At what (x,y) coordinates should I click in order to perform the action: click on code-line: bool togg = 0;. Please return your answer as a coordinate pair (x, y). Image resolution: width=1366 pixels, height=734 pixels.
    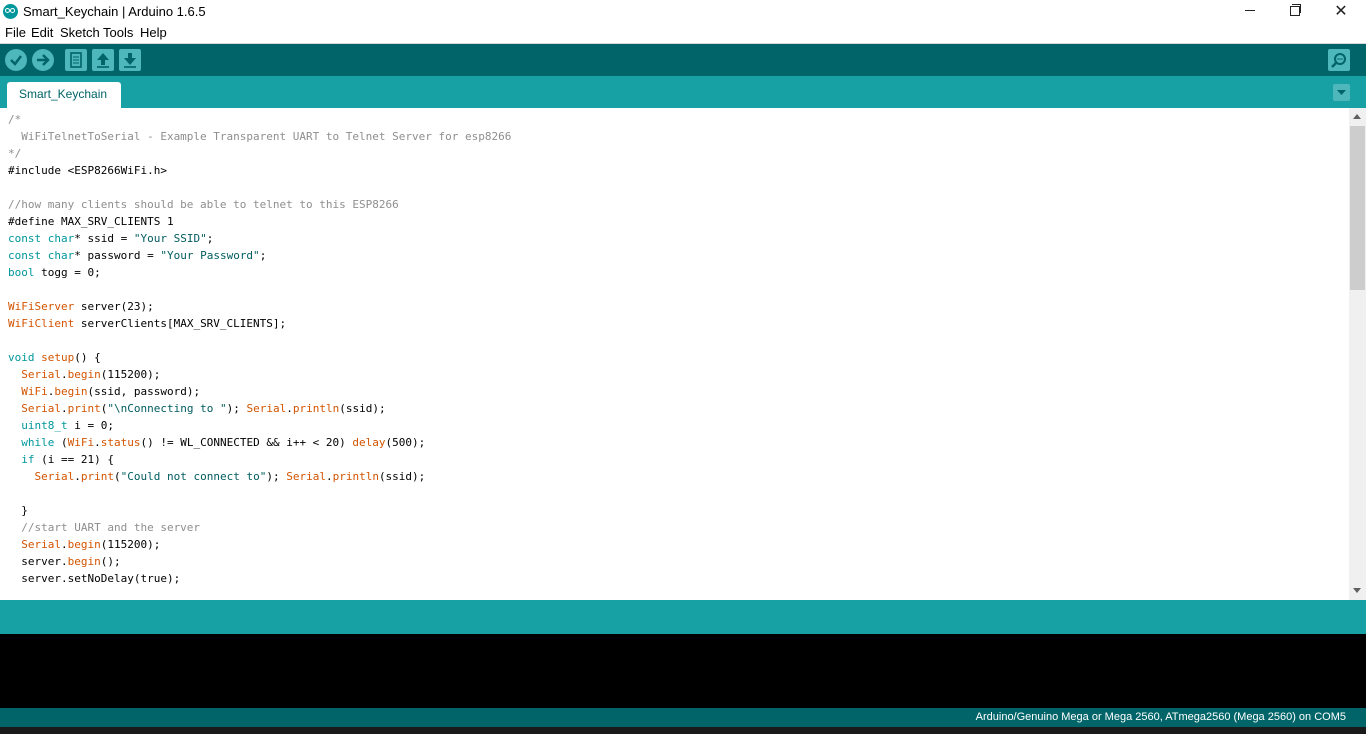
    Looking at the image, I should click on (259, 272).